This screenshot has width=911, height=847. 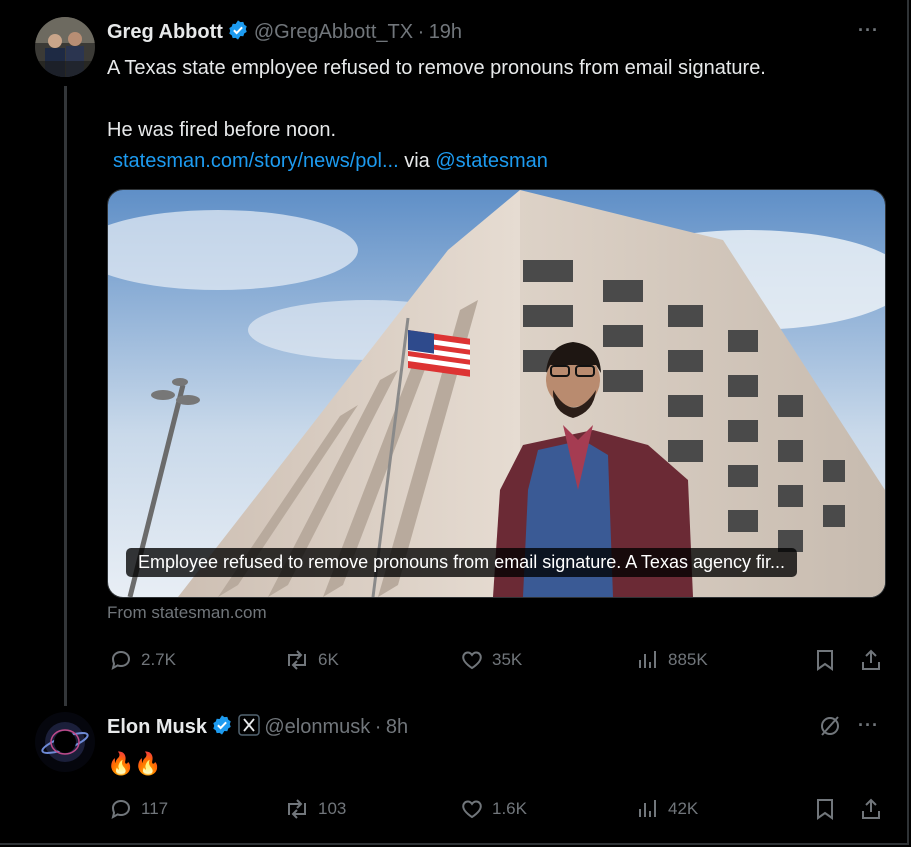 What do you see at coordinates (155, 808) in the screenshot?
I see `reply-count: 117` at bounding box center [155, 808].